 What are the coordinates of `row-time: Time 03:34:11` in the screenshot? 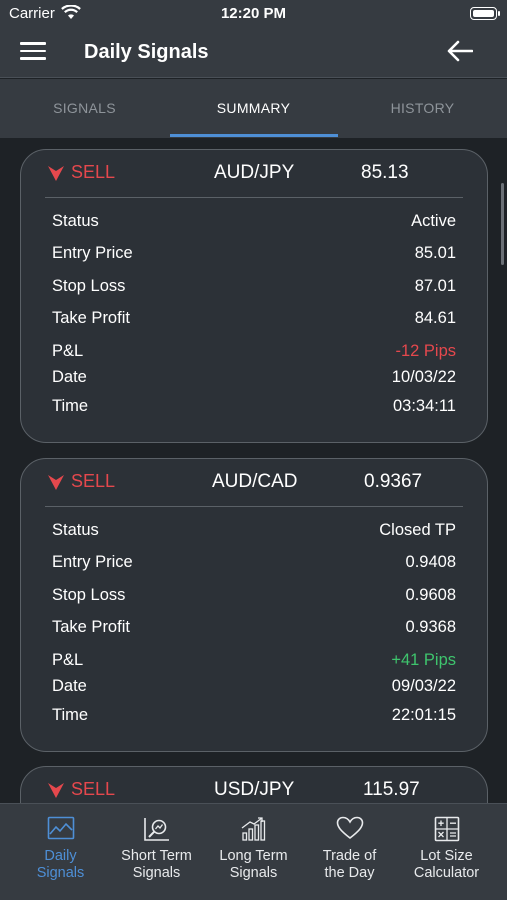 It's located at (254, 408).